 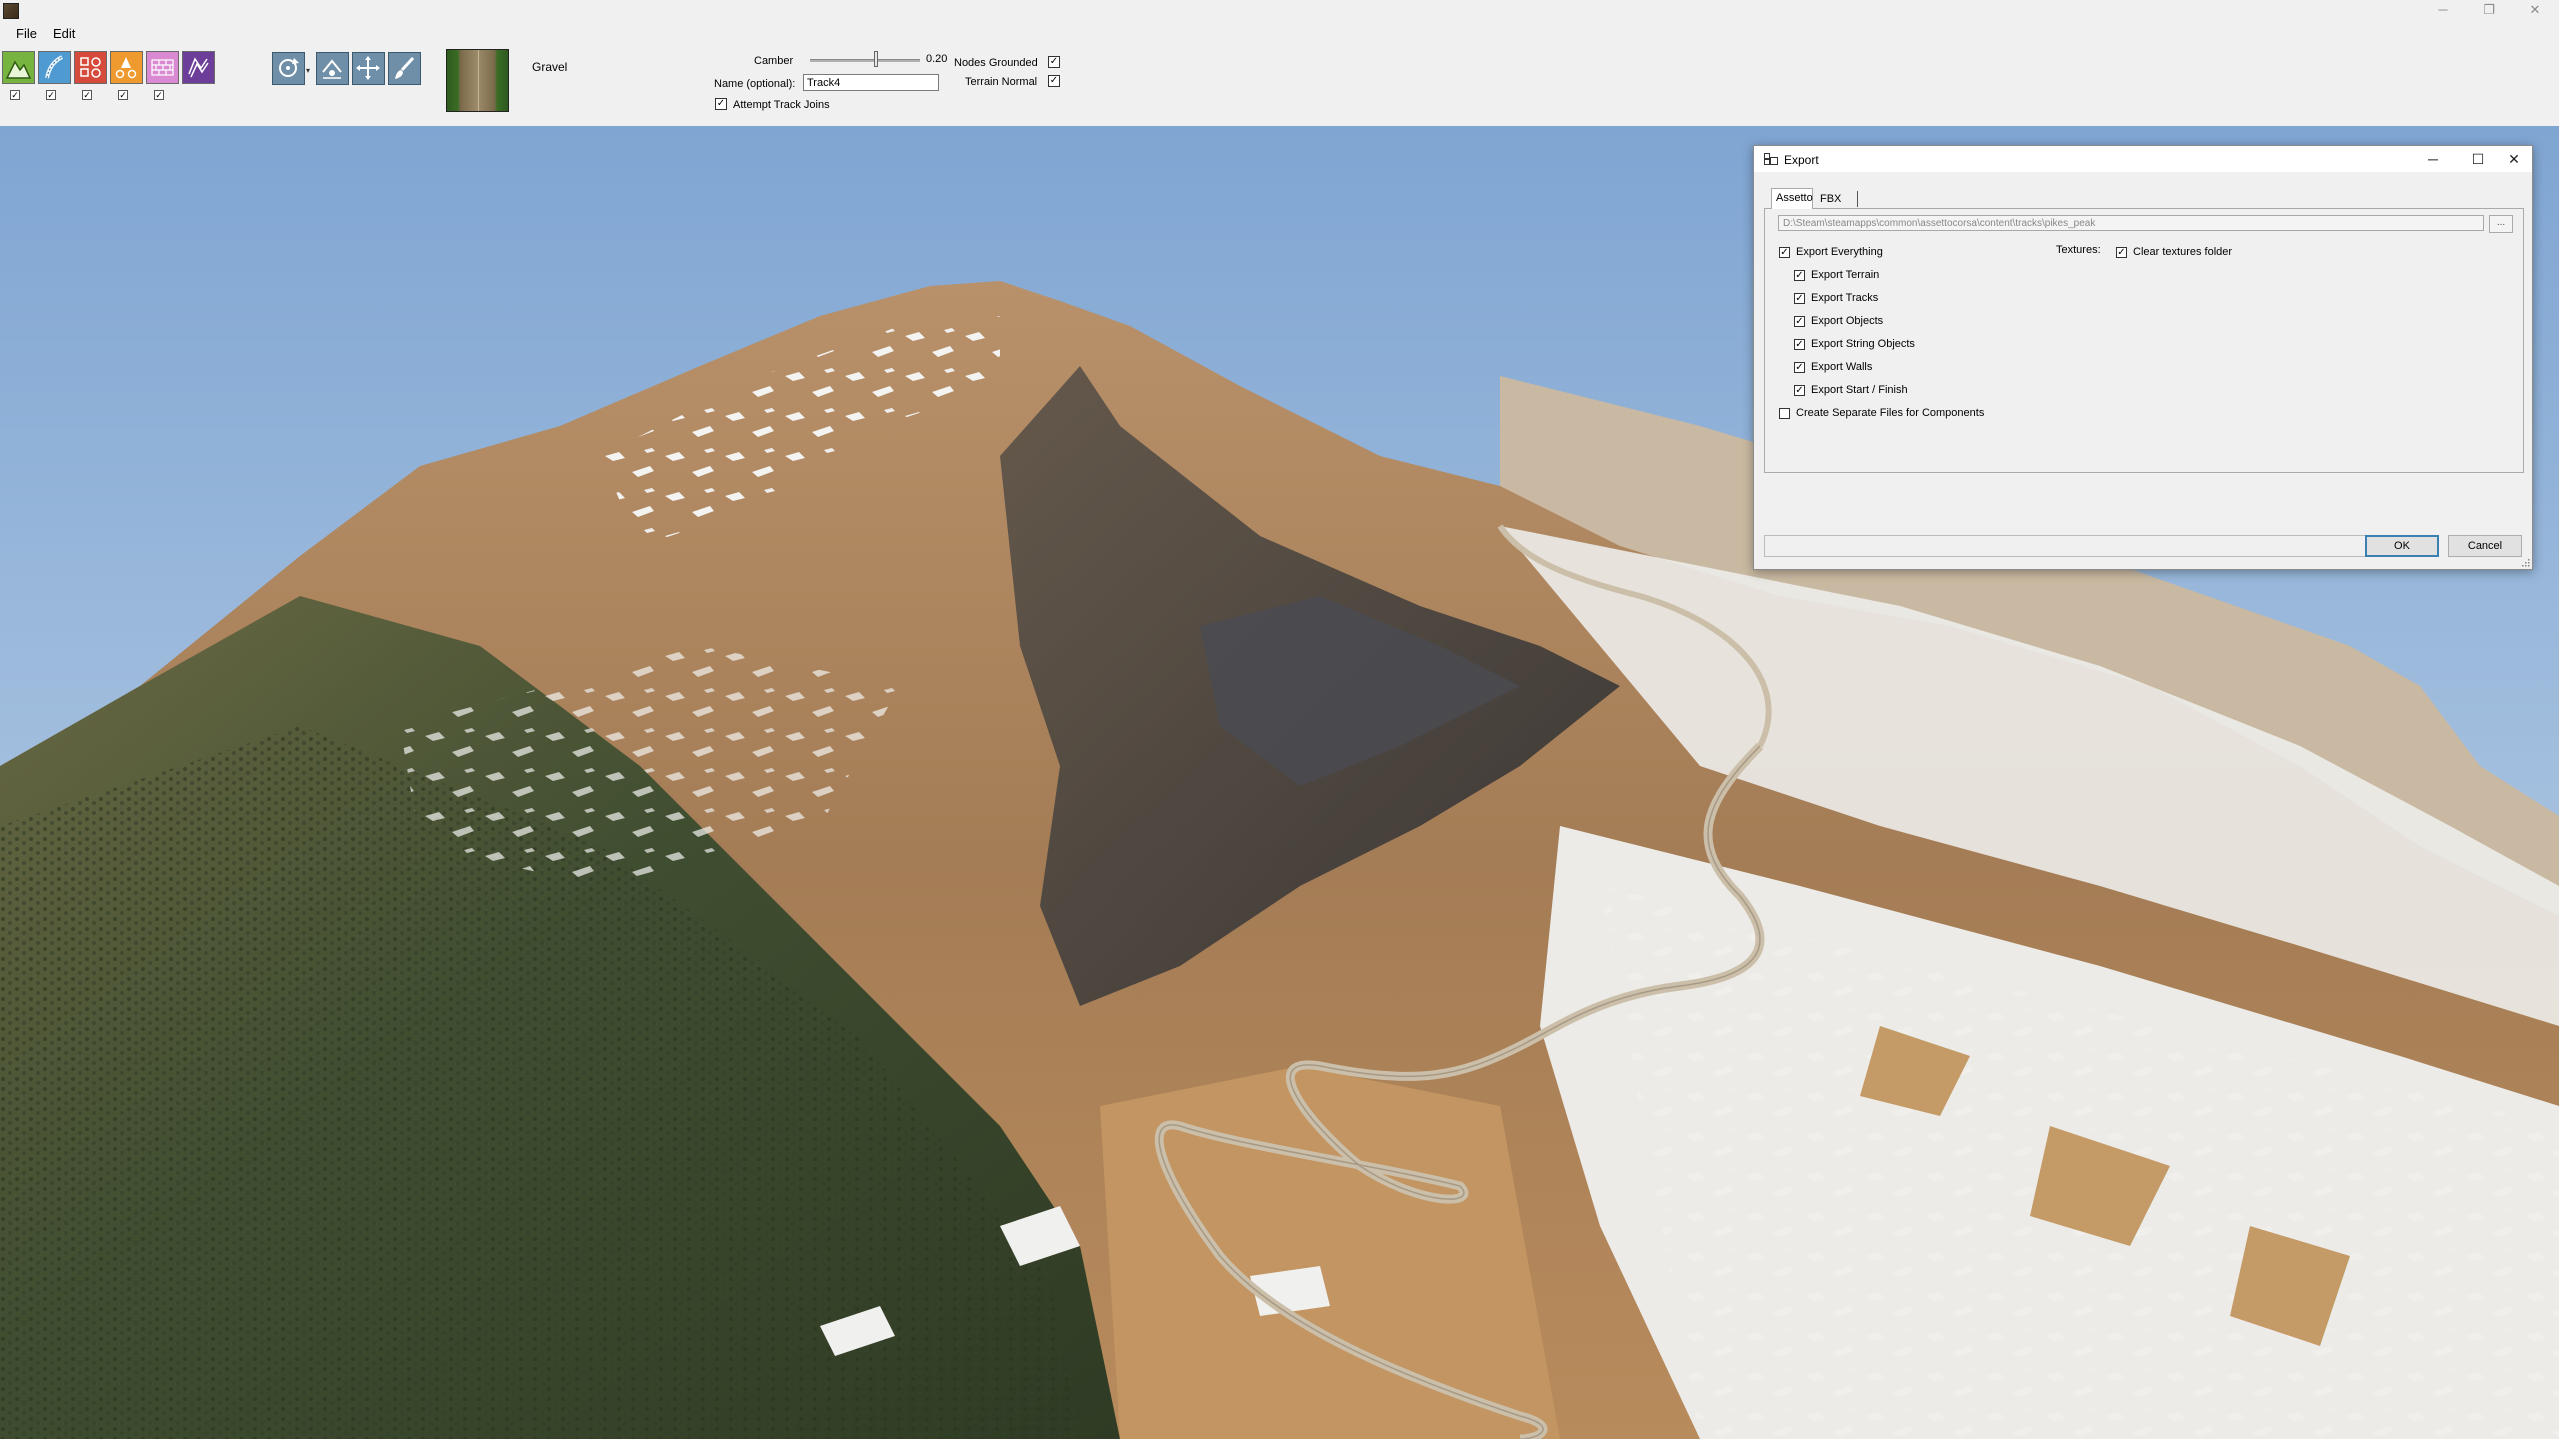 I want to click on road-visible-checkbox: ✓, so click(x=51, y=95).